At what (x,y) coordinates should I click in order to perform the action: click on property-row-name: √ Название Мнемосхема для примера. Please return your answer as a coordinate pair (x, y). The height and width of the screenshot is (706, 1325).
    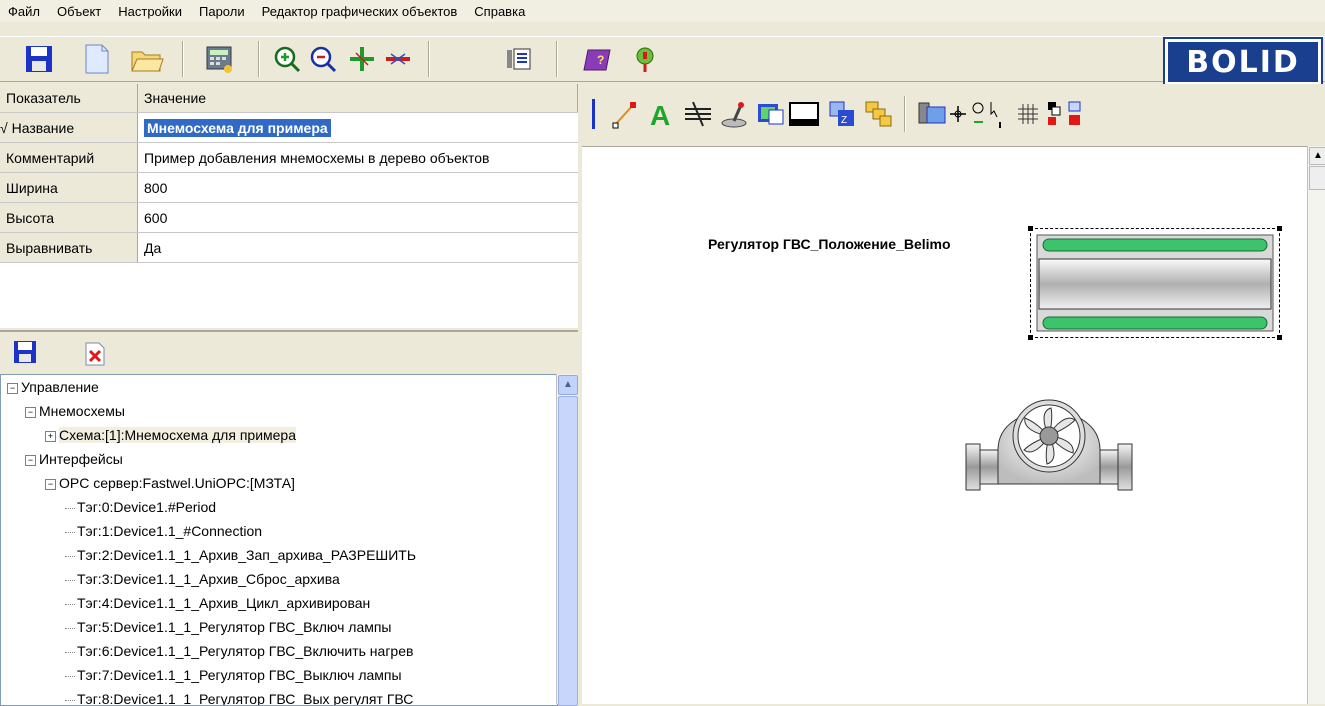
    Looking at the image, I should click on (289, 127).